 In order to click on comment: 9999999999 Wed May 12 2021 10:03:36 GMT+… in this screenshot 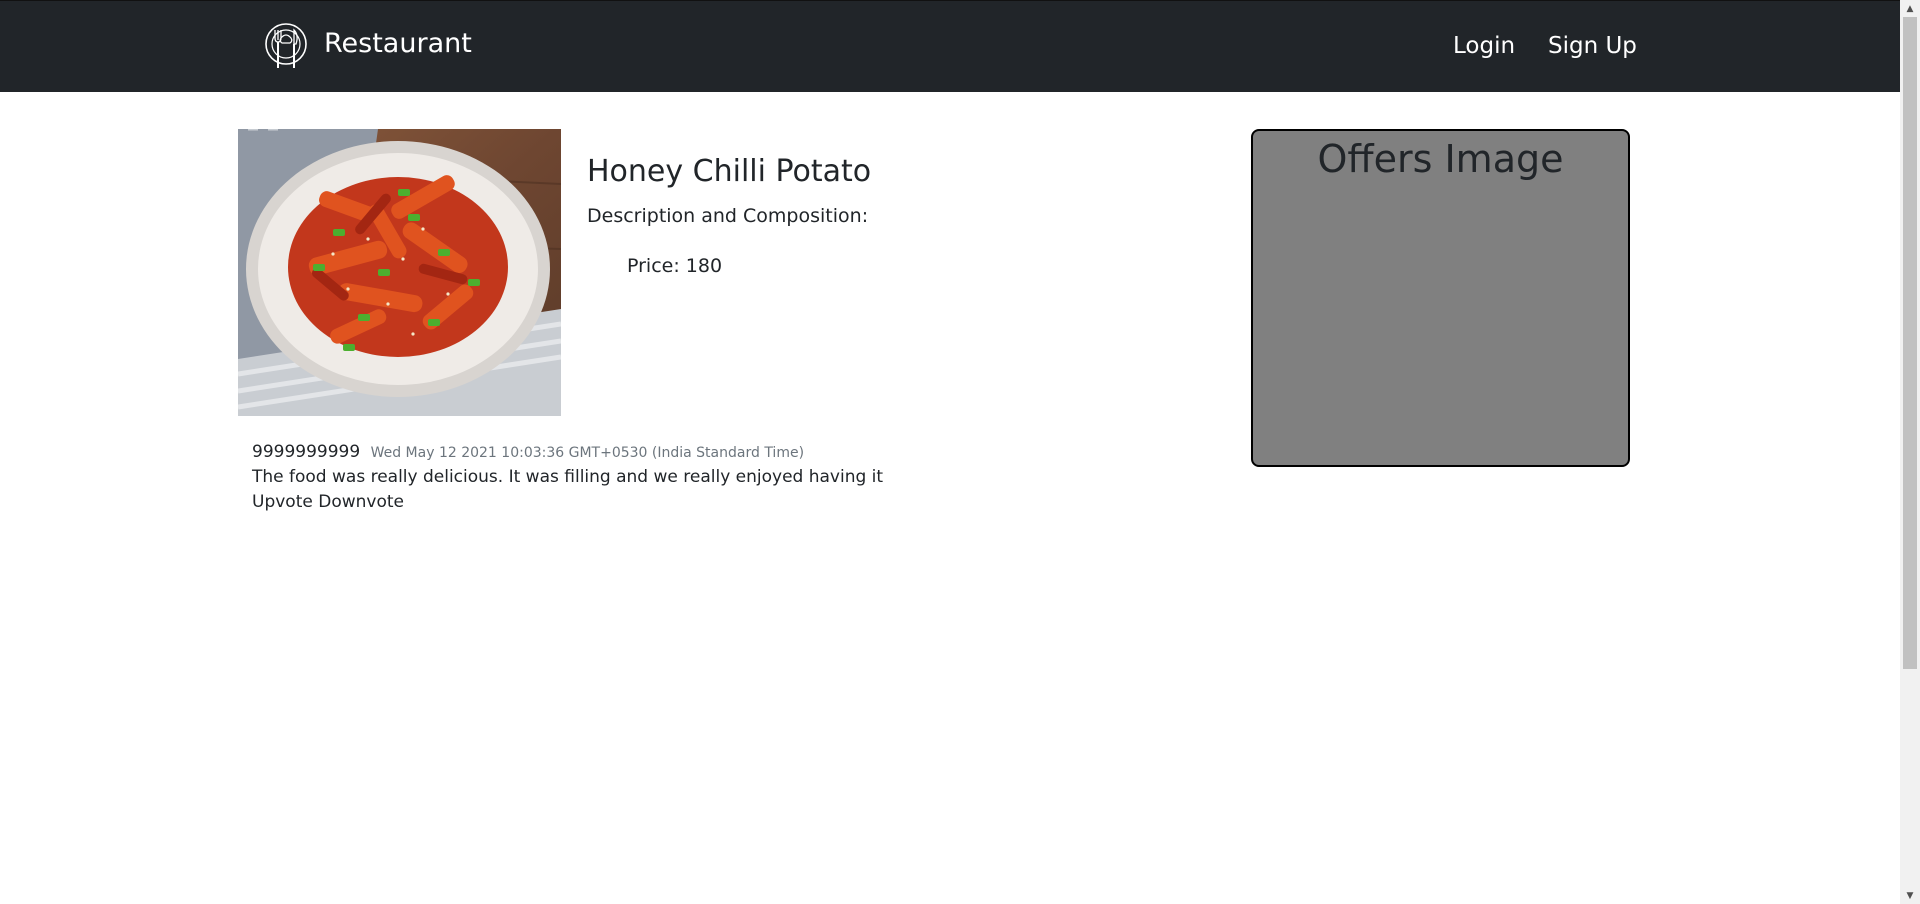, I will do `click(568, 478)`.